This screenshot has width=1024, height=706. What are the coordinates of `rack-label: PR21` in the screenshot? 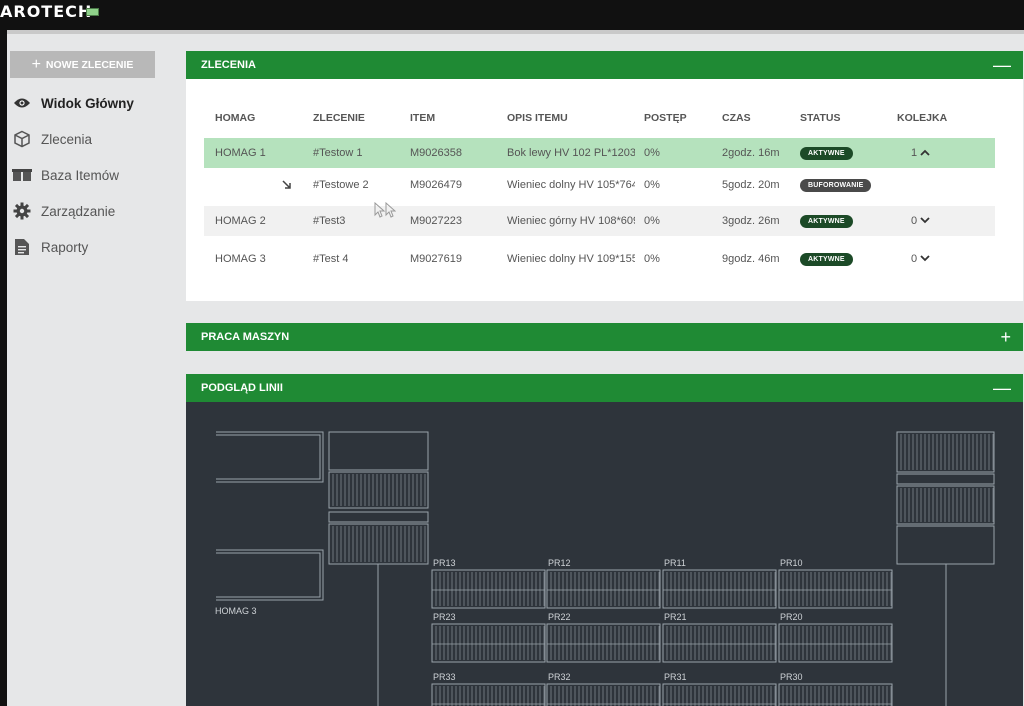 It's located at (675, 617).